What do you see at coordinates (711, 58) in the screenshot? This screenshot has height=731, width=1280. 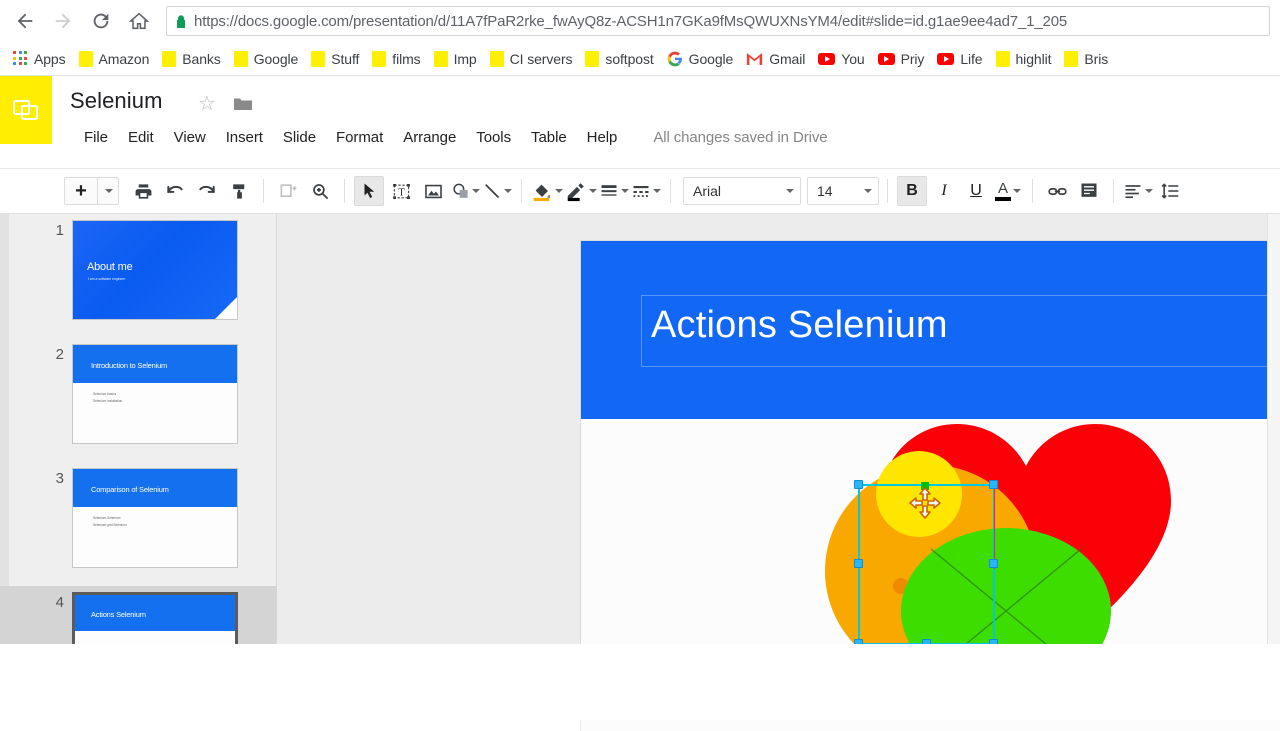 I see `bookmark-label: Google` at bounding box center [711, 58].